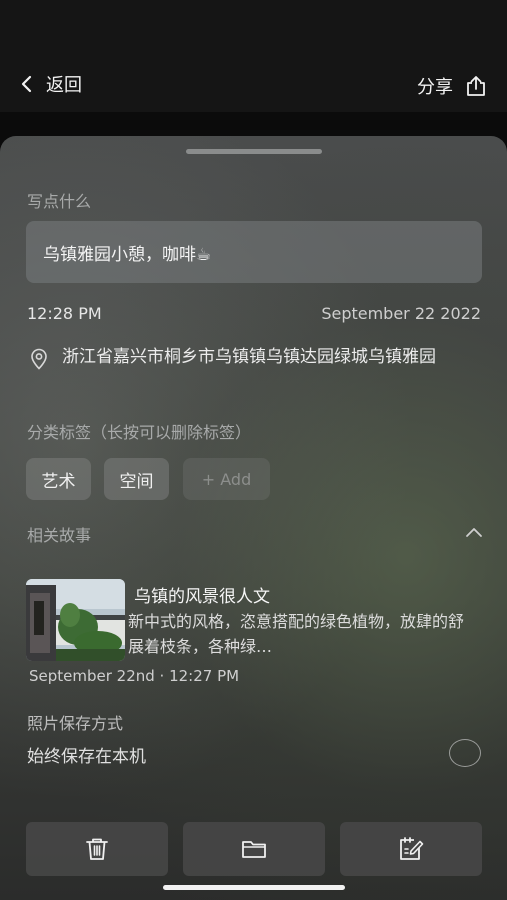 The image size is (507, 900). I want to click on story-thumbnail-image, so click(75, 620).